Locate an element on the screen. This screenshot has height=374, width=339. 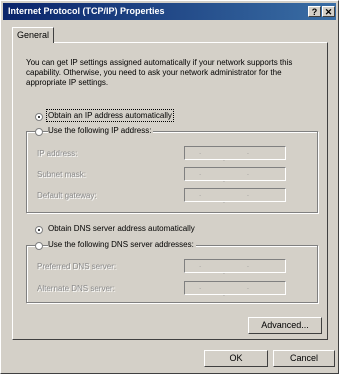
subnet-mask-field: . . . is located at coordinates (235, 175).